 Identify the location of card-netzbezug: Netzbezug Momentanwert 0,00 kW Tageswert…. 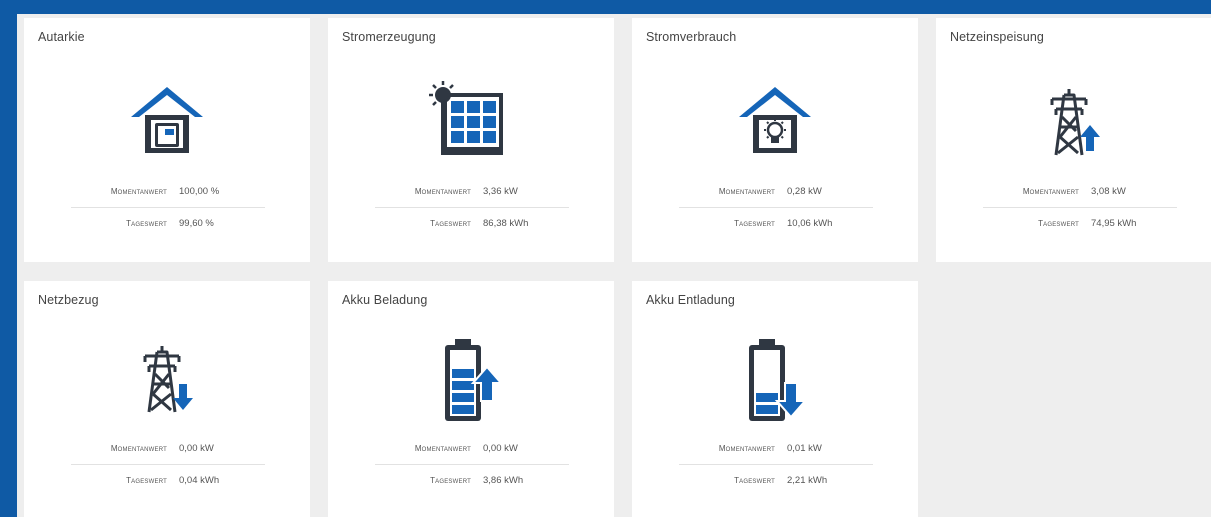
(167, 399).